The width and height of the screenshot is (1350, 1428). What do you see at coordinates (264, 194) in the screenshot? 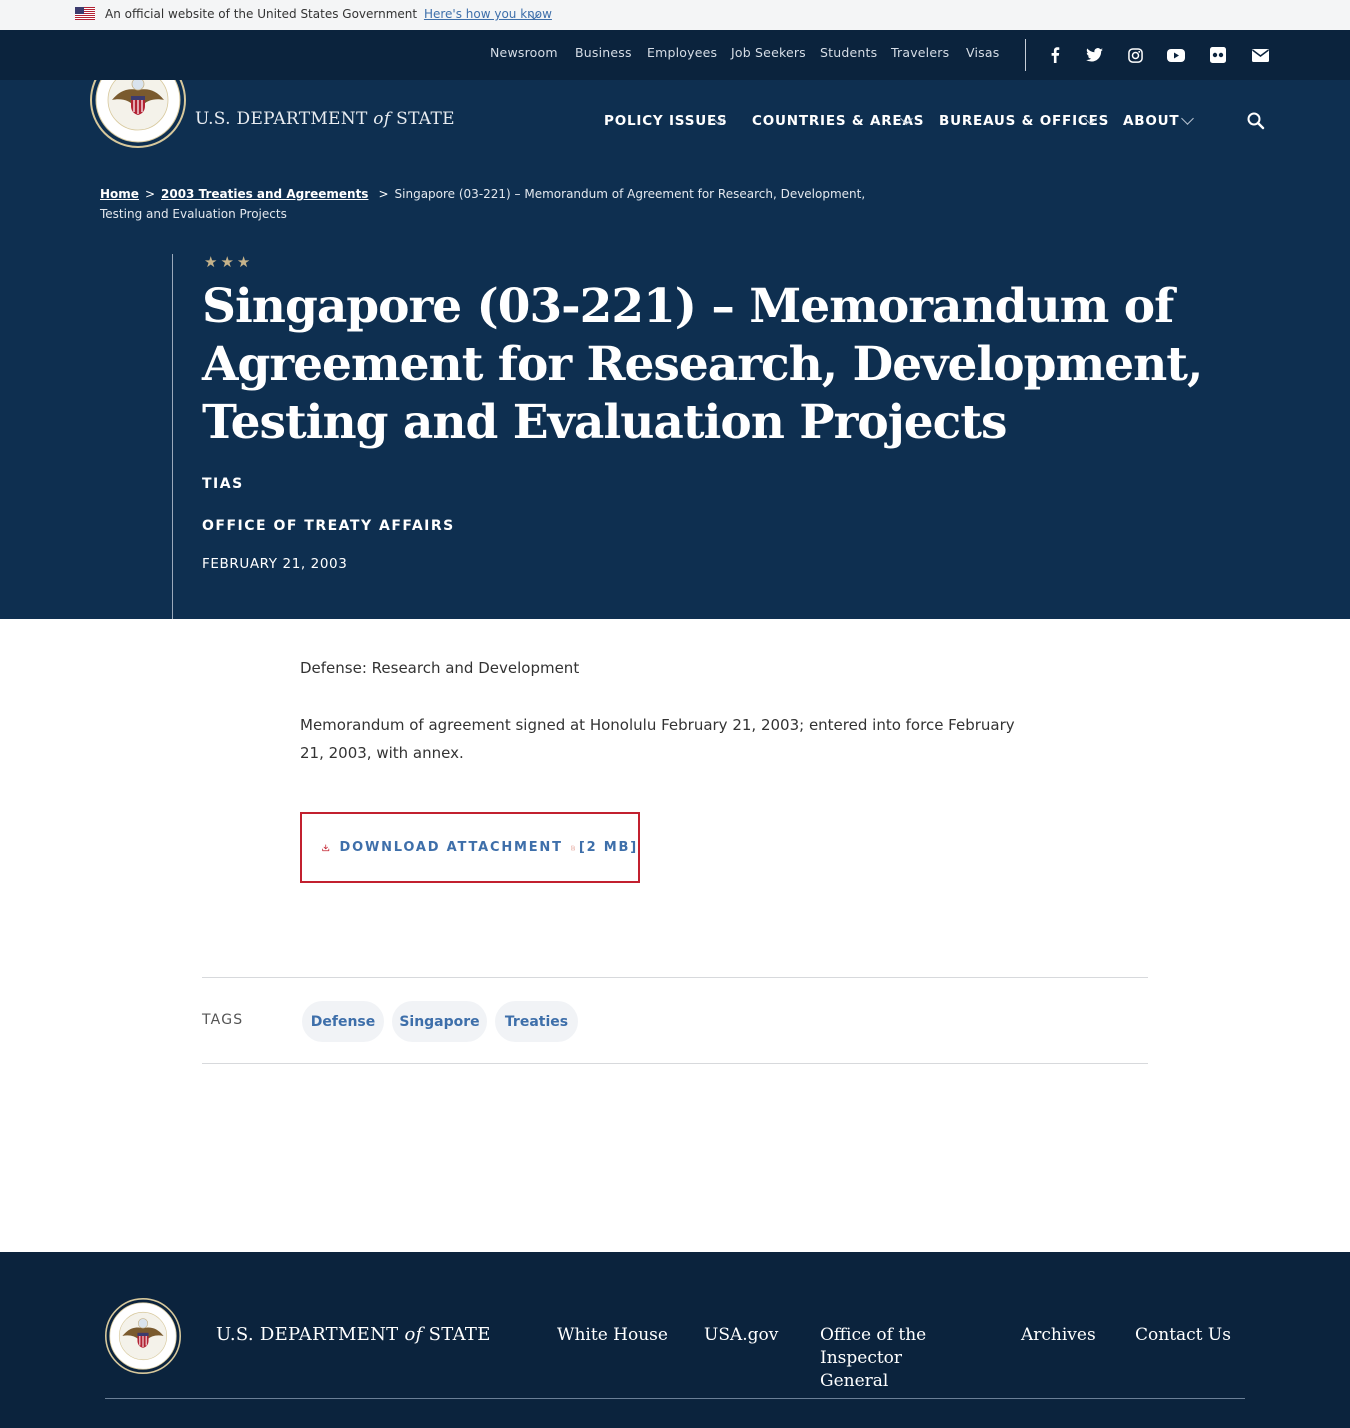
I see `breadcrumb-parent: 2003 Treaties and Agreements` at bounding box center [264, 194].